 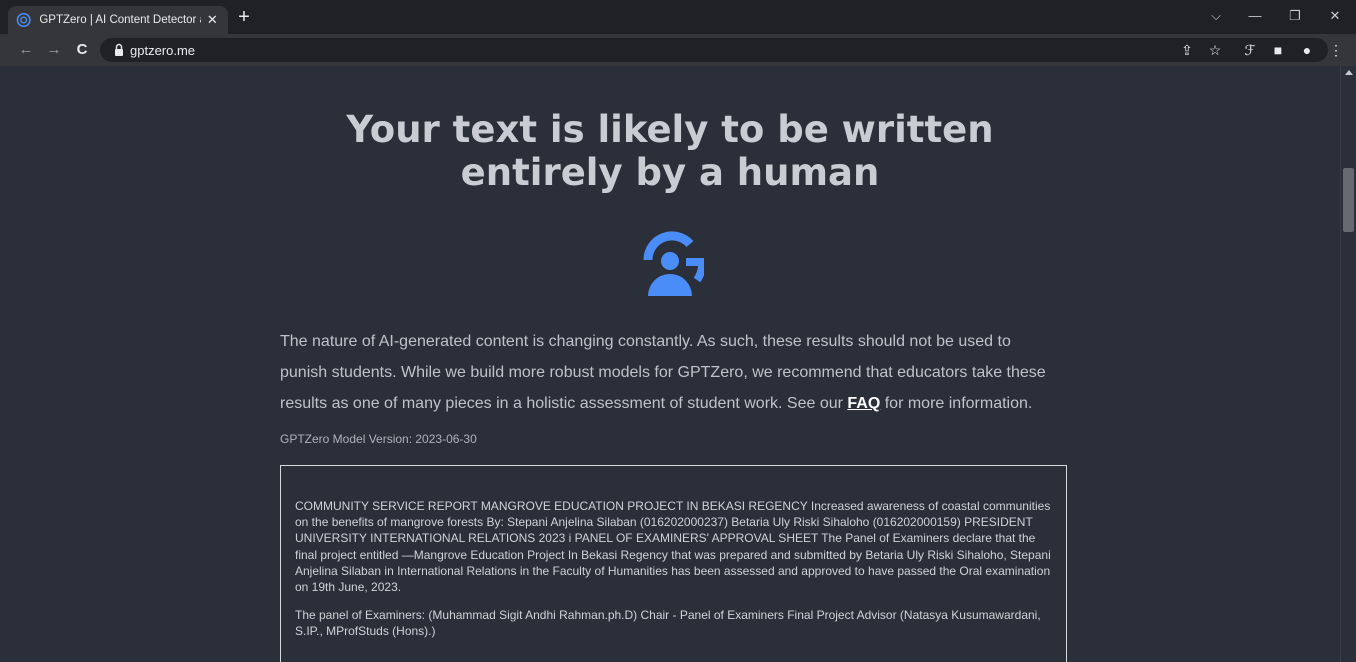 I want to click on tab-title: GPTZero | AI Content Detector and More, so click(x=119, y=20).